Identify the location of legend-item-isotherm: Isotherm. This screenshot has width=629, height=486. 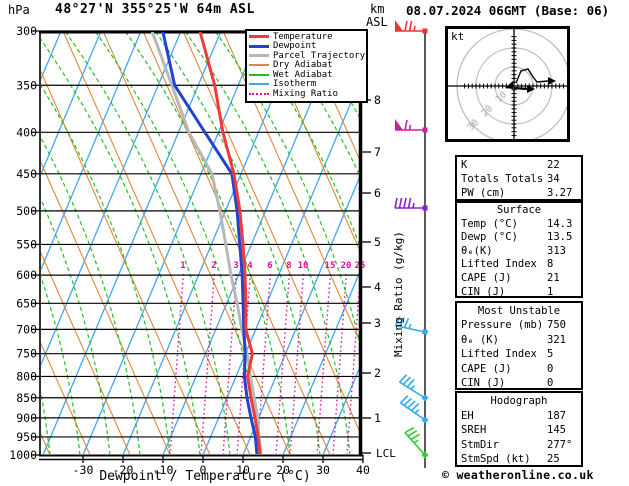
(307, 84).